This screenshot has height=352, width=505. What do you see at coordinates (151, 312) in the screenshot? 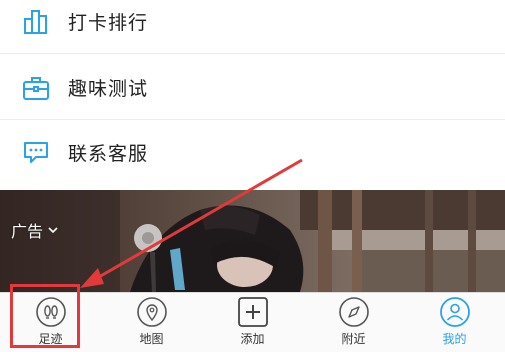
I see `map-pin-icon` at bounding box center [151, 312].